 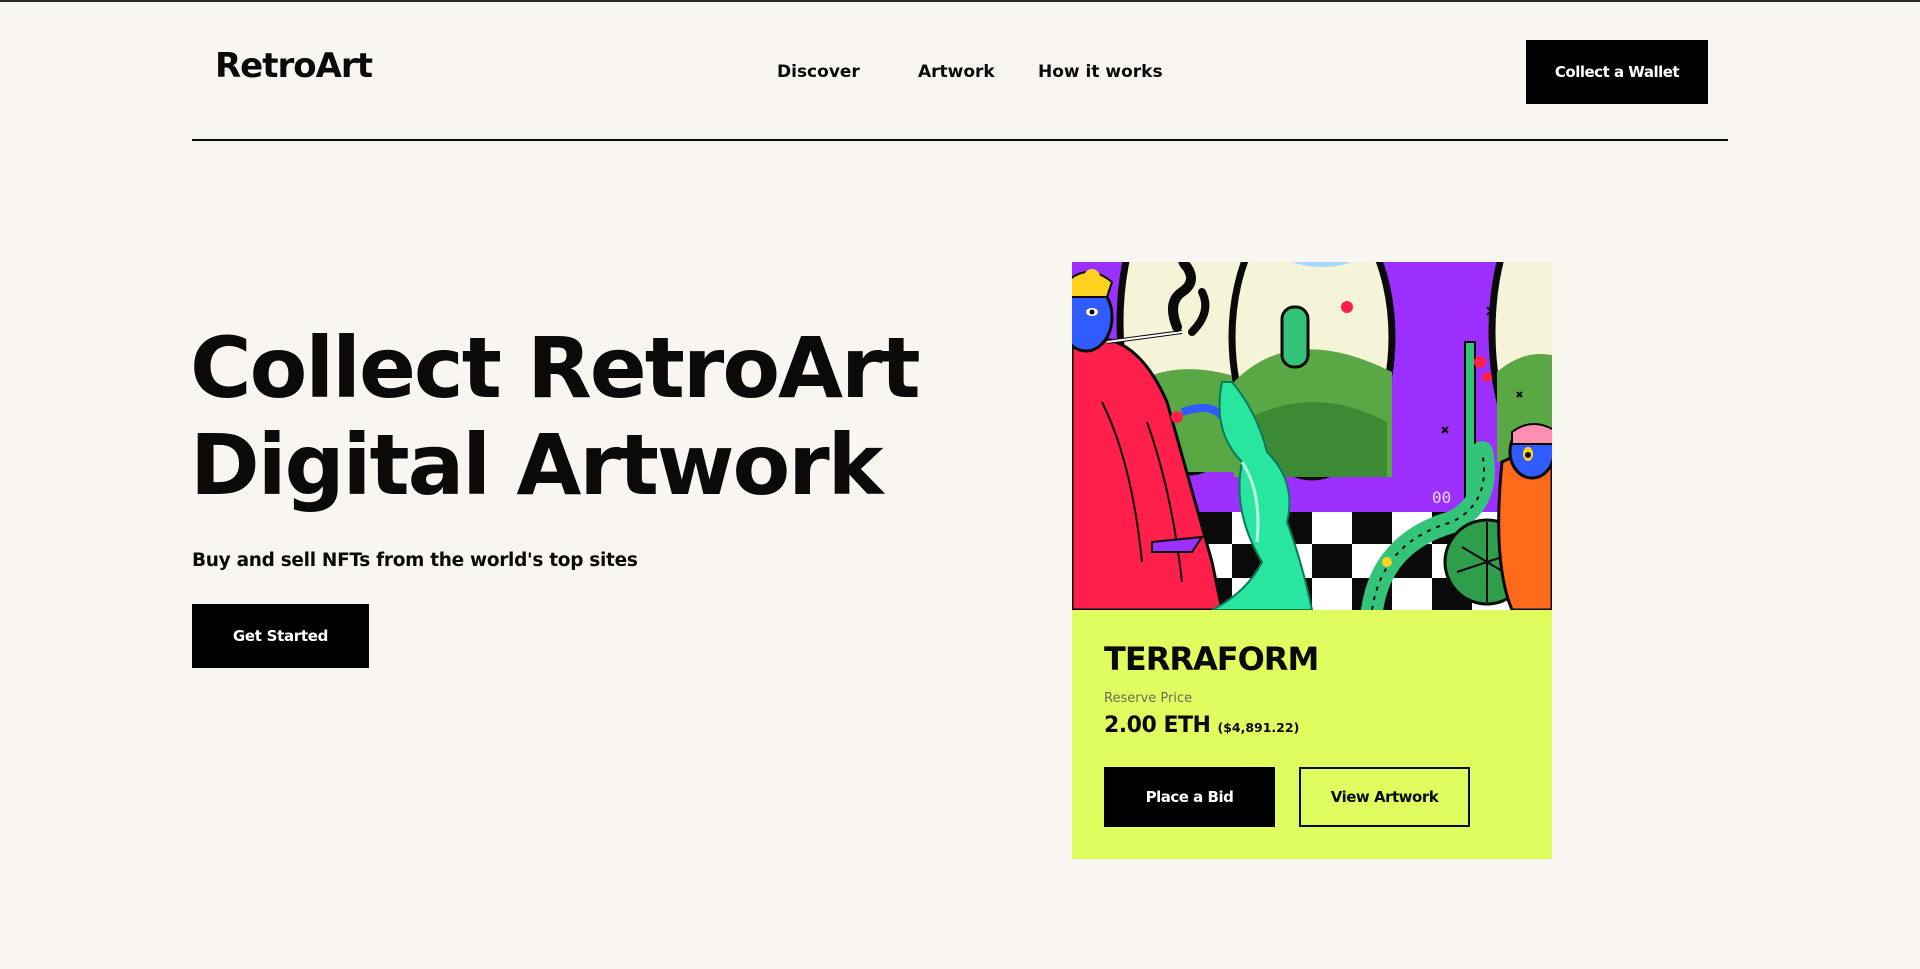 I want to click on artwork-illustration: 00, so click(x=1312, y=436).